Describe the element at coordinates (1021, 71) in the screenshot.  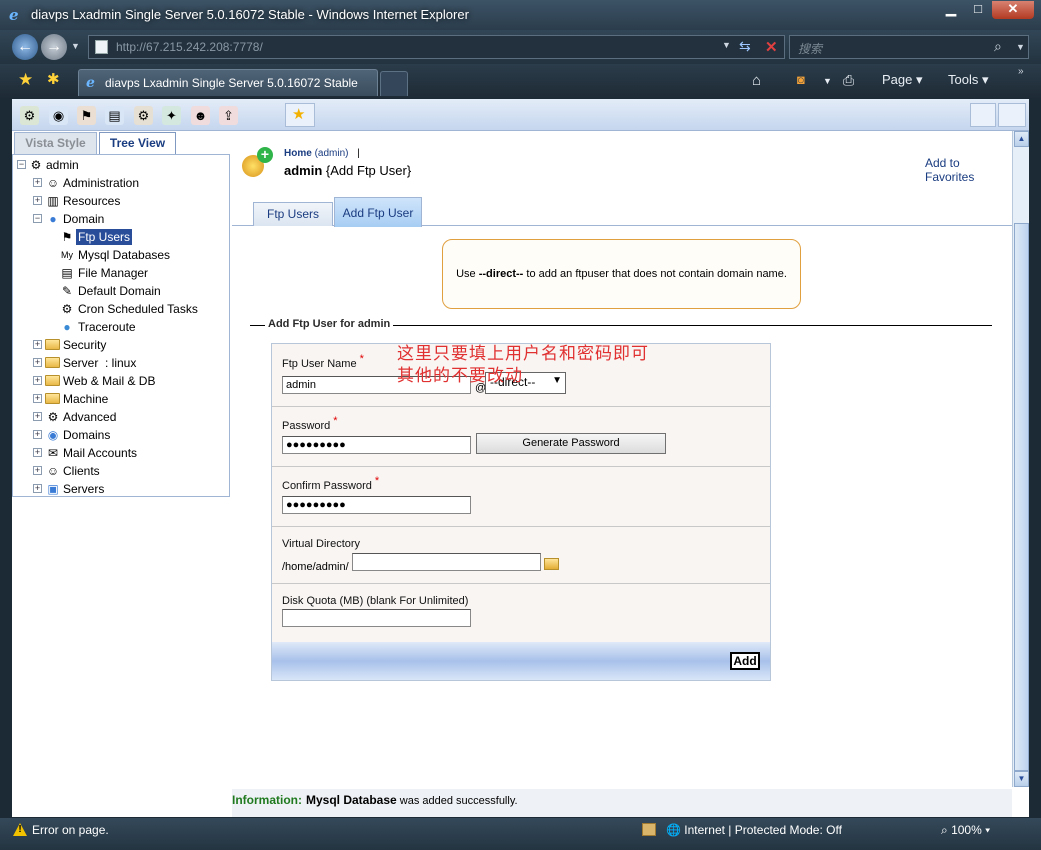
I see `toolbar-chevron-icon: »` at that location.